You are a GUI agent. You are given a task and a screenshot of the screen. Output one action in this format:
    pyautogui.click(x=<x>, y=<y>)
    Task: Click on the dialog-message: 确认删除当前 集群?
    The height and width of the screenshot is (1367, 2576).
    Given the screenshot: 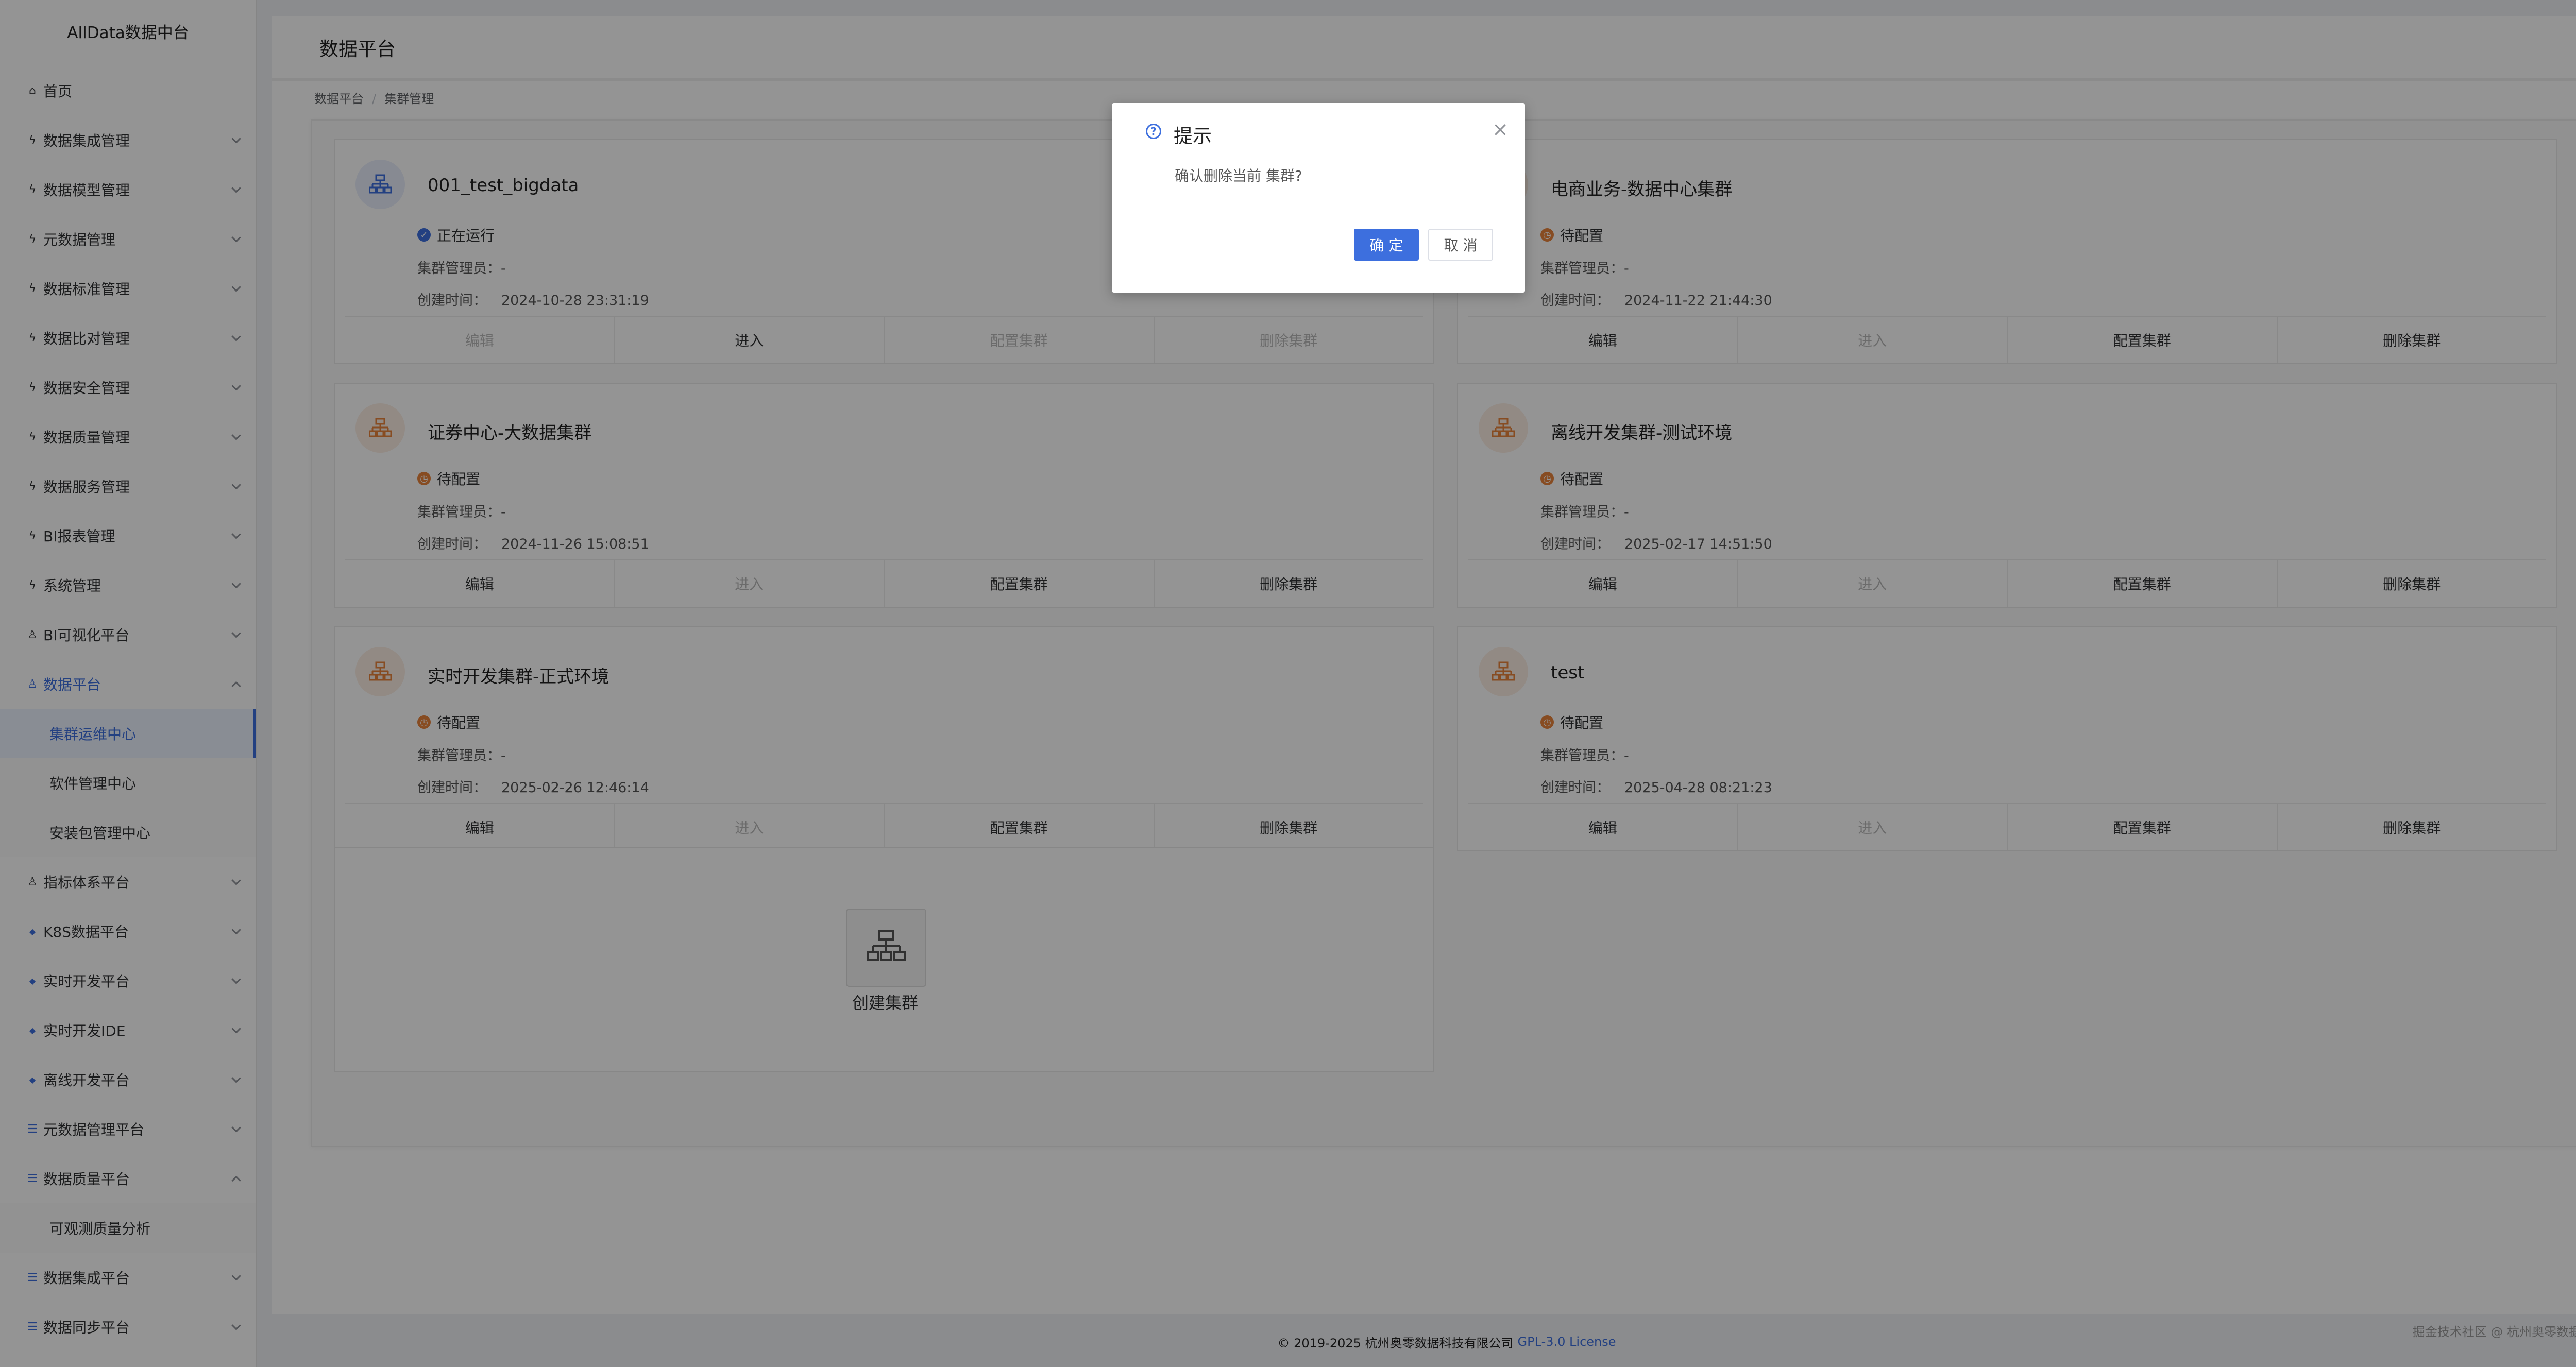 What is the action you would take?
    pyautogui.click(x=1238, y=175)
    